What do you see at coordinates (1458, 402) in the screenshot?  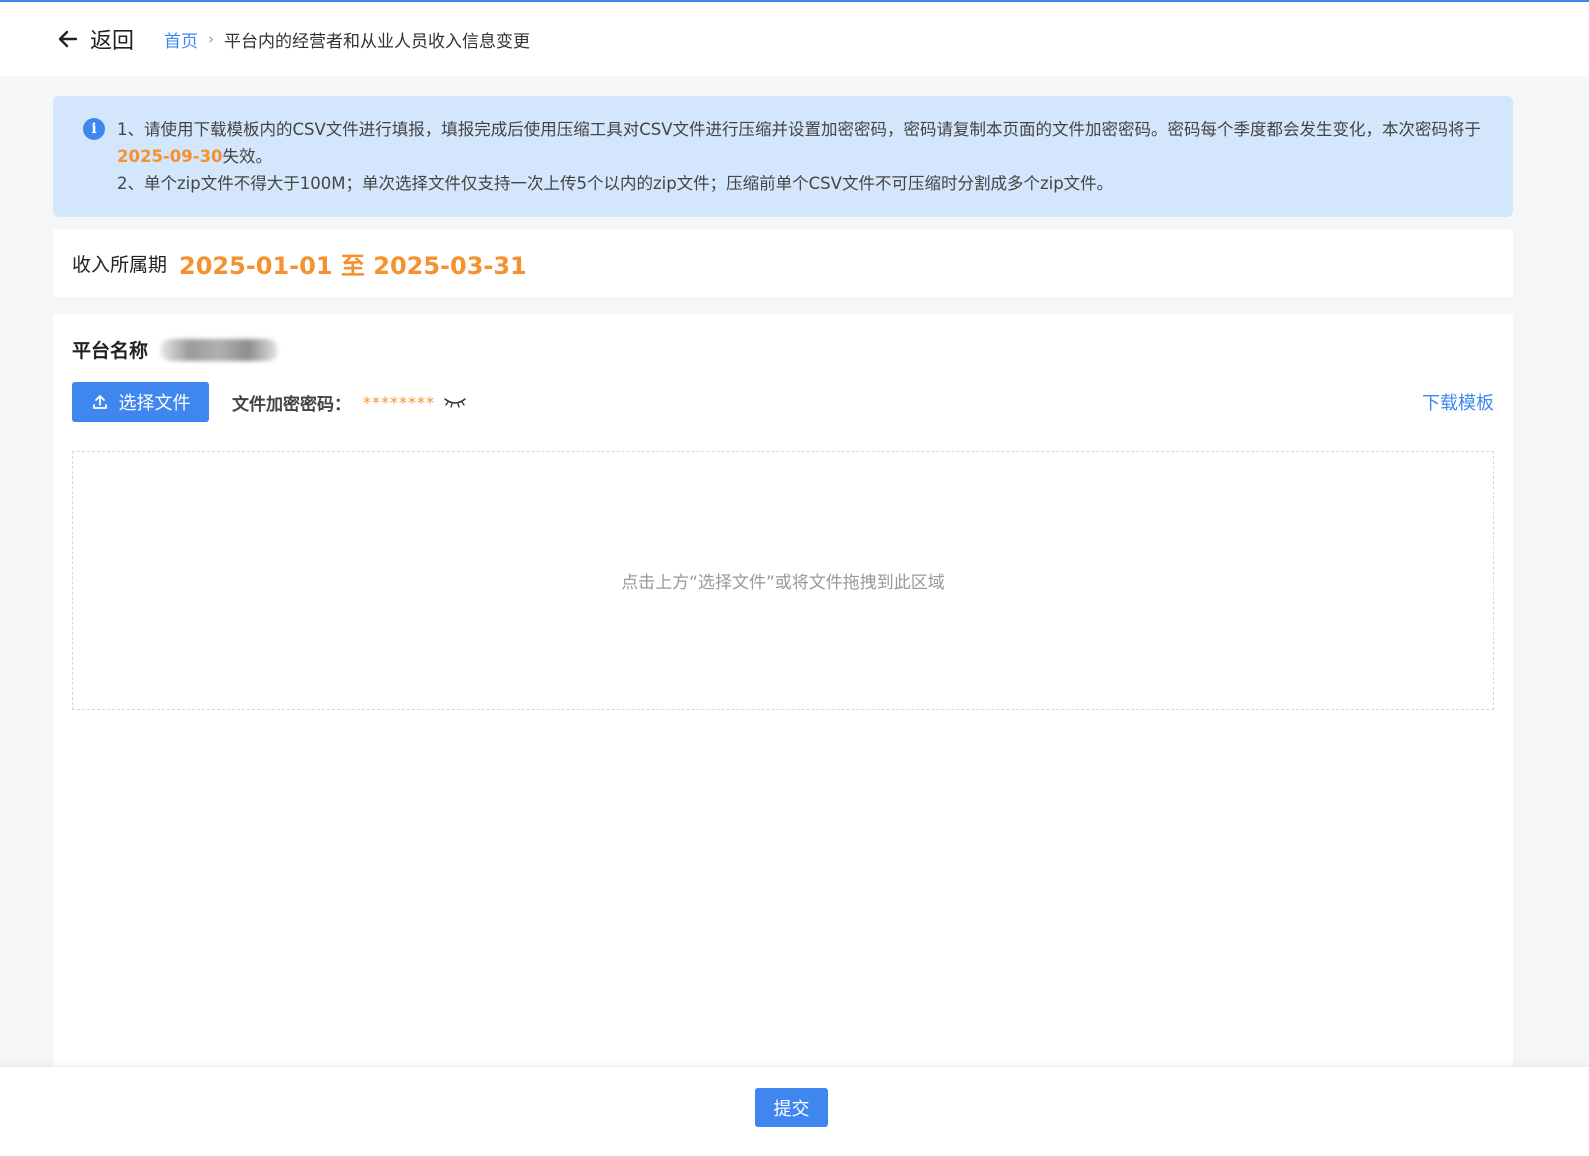 I see `download-template-link: 下载模板` at bounding box center [1458, 402].